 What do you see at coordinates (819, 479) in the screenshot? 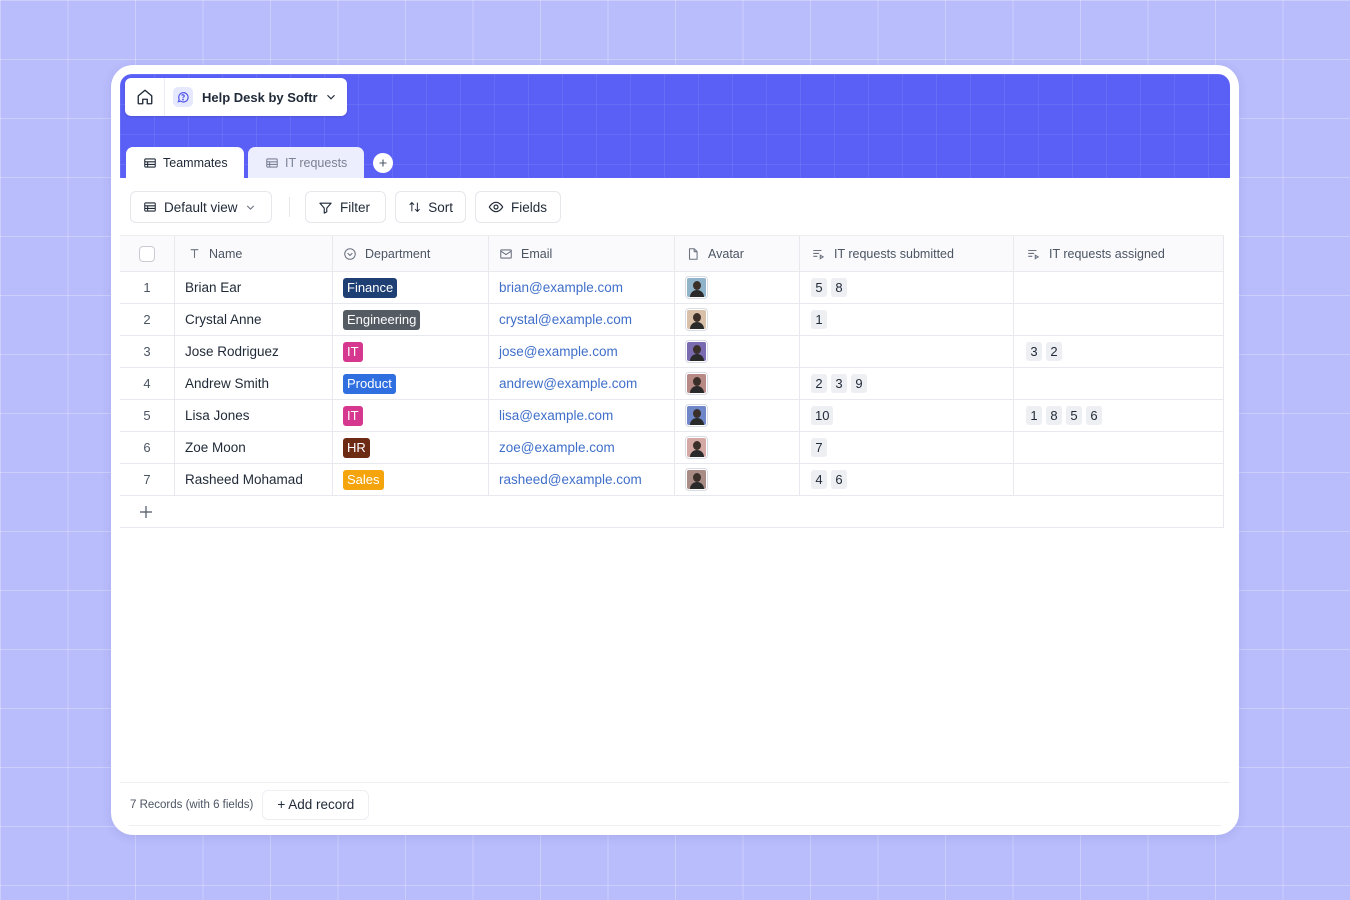
I see `linked-record-chip: 4` at bounding box center [819, 479].